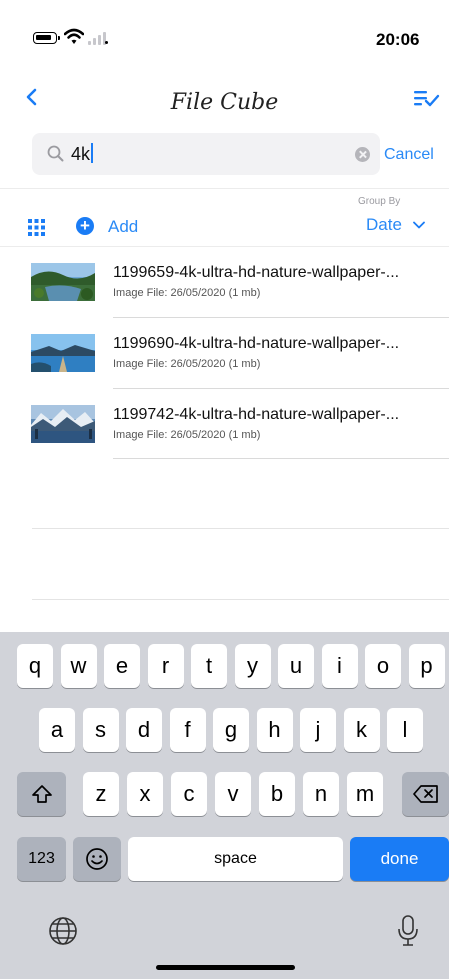  What do you see at coordinates (426, 666) in the screenshot?
I see `key-p: p` at bounding box center [426, 666].